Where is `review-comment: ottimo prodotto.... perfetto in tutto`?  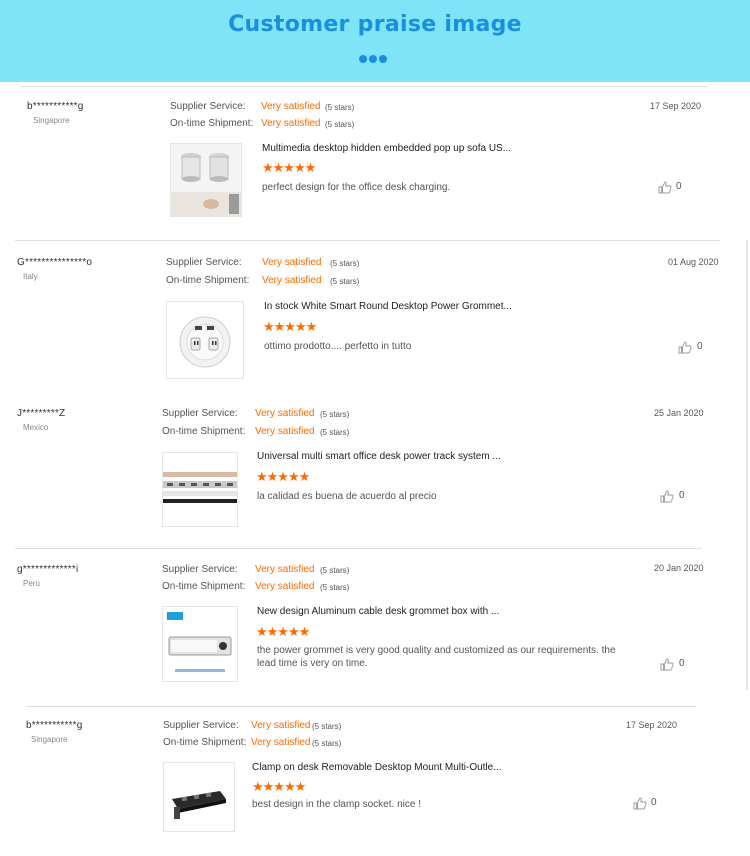
review-comment: ottimo prodotto.... perfetto in tutto is located at coordinates (338, 346).